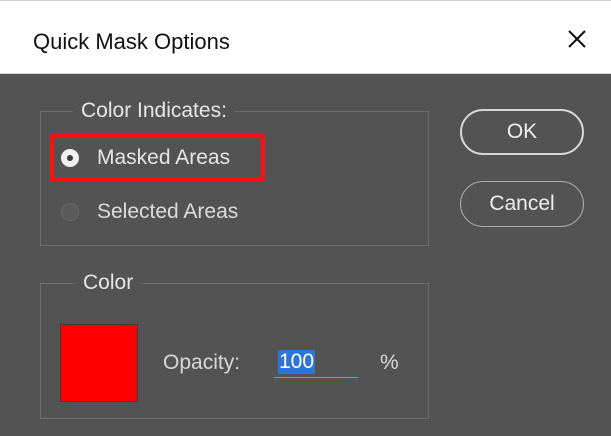 The image size is (611, 436). Describe the element at coordinates (389, 362) in the screenshot. I see `opacity-unit: %` at that location.